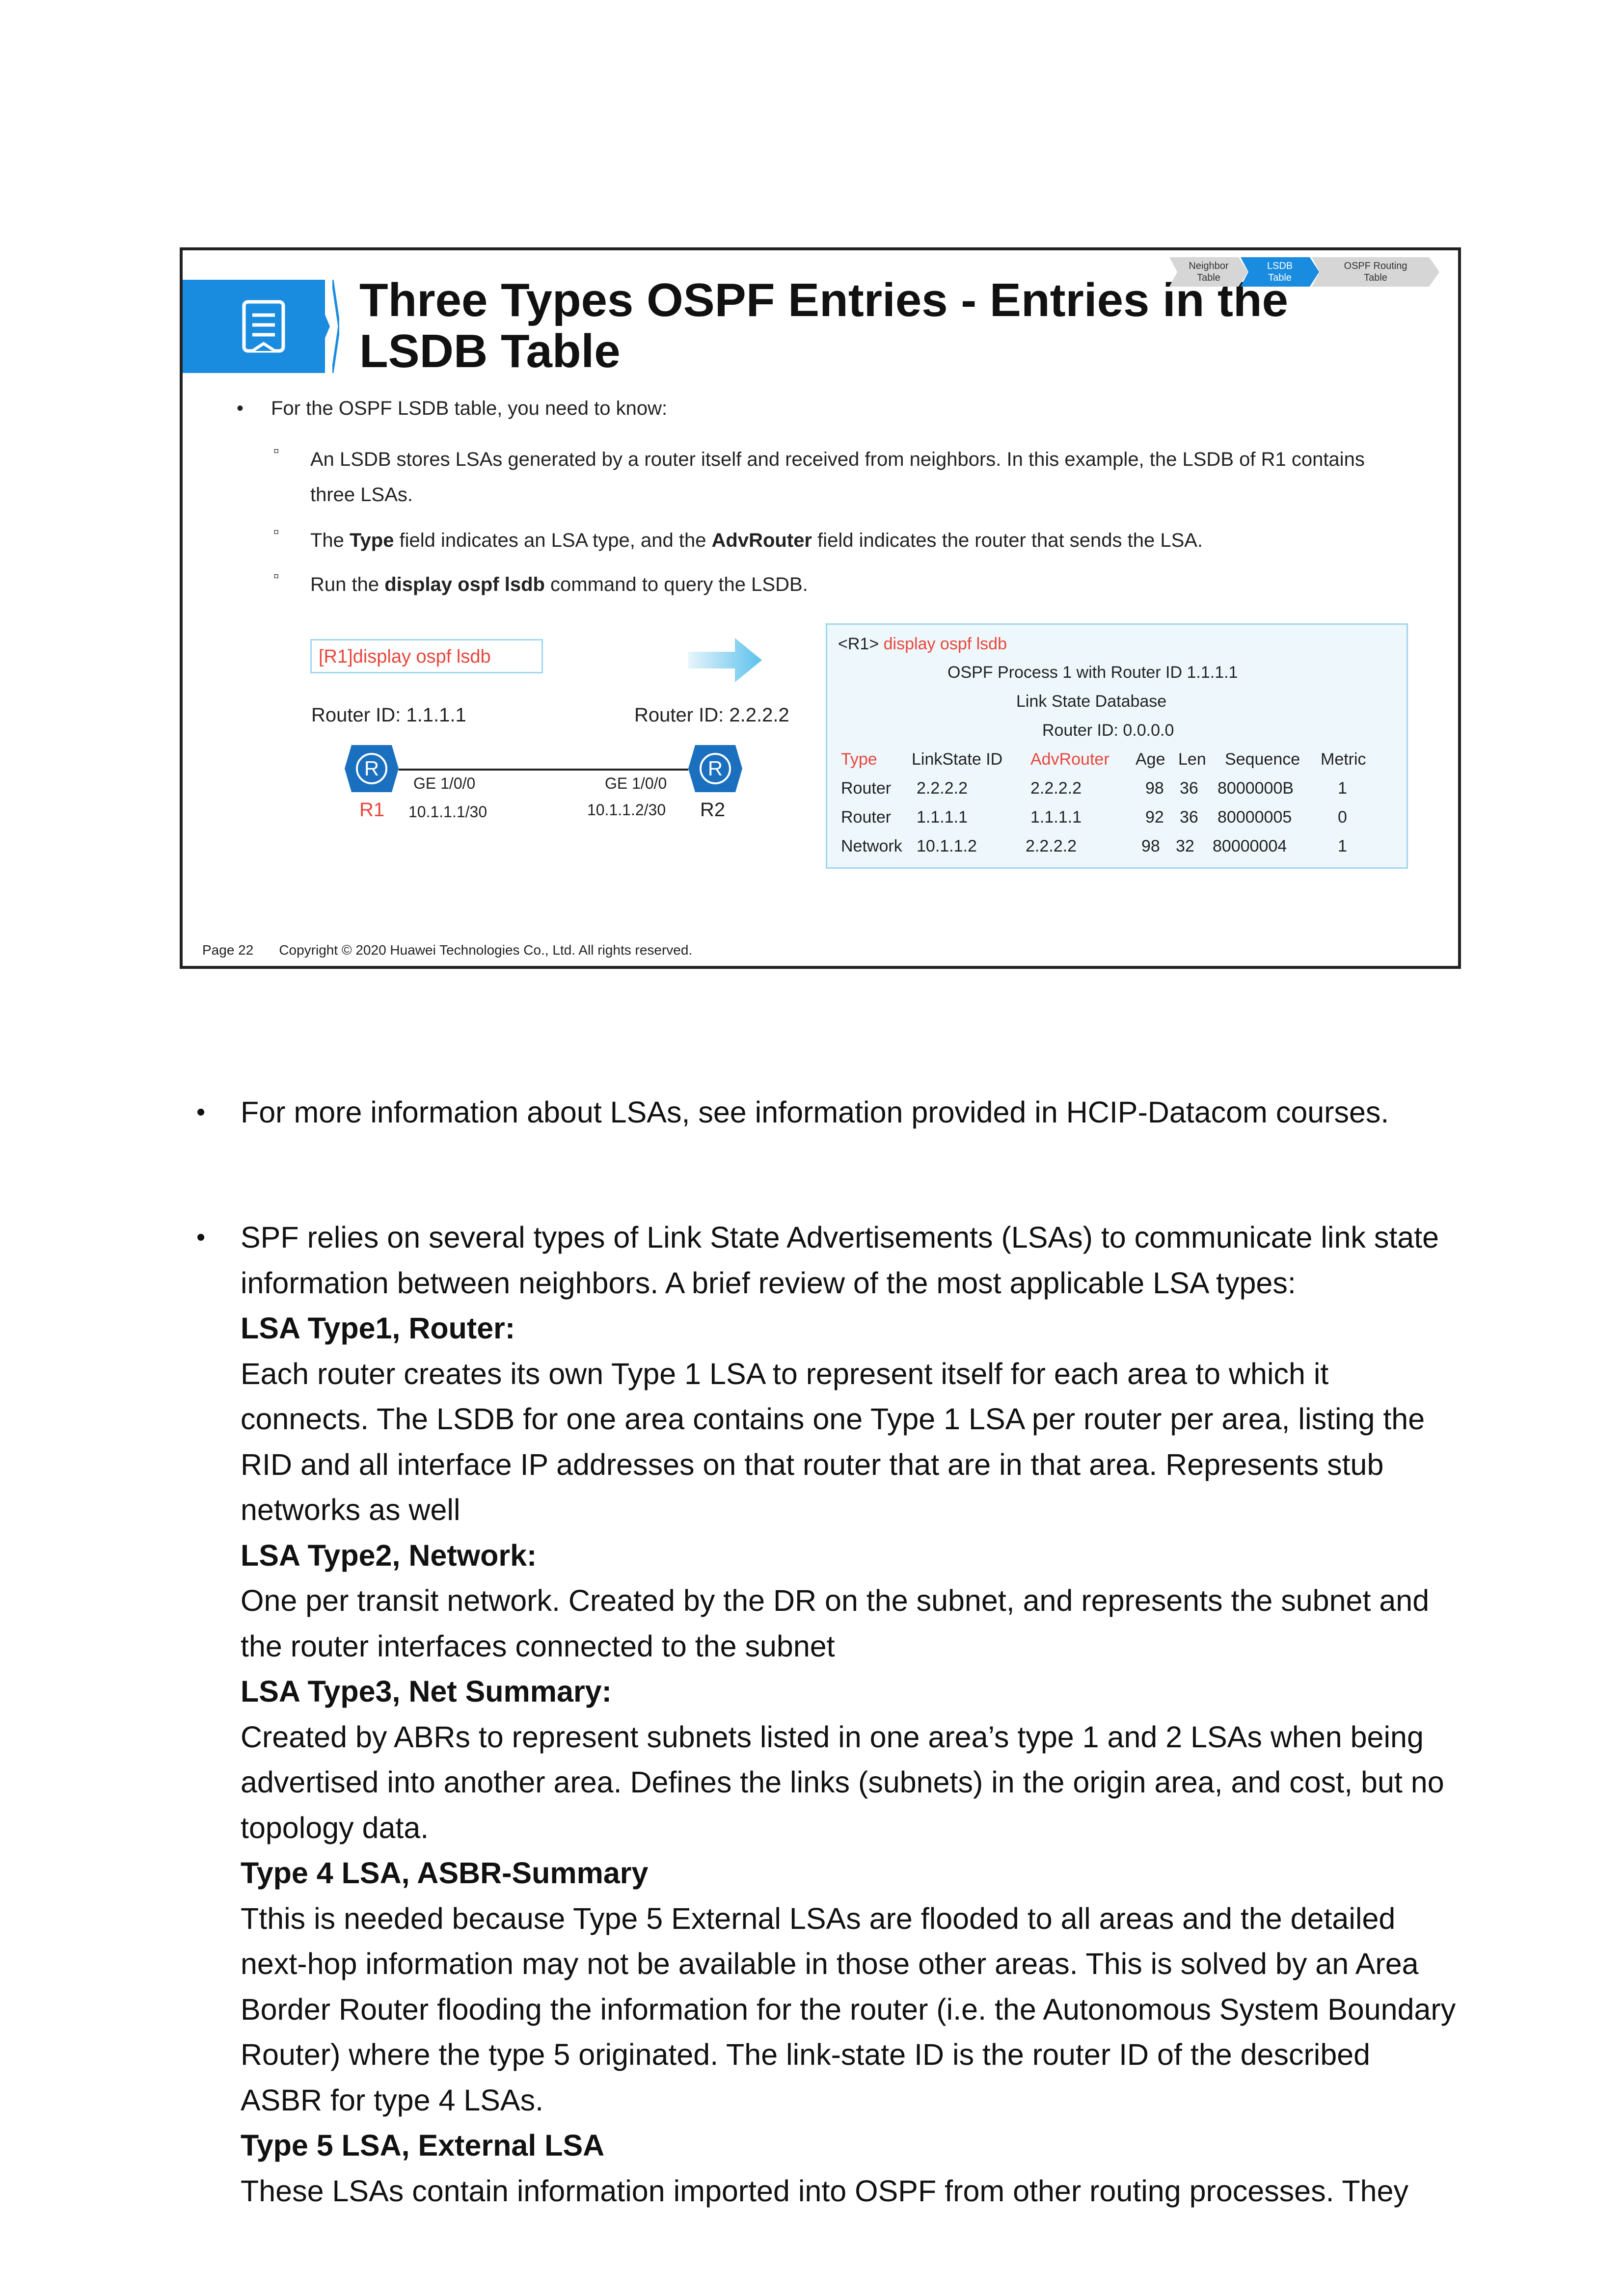 The width and height of the screenshot is (1623, 2296). Describe the element at coordinates (1262, 759) in the screenshot. I see `lsdb-header-sequence: Sequence` at that location.